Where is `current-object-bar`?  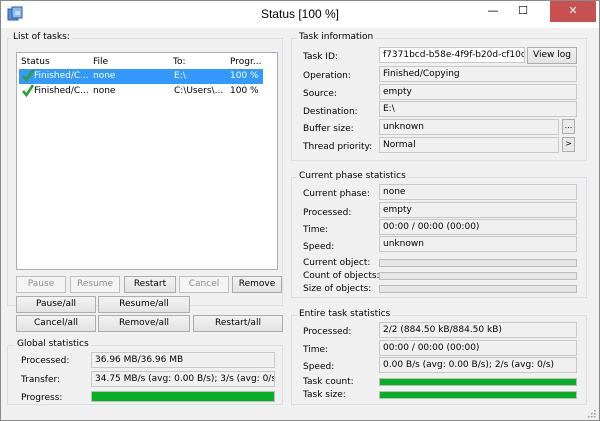
current-object-bar is located at coordinates (478, 263).